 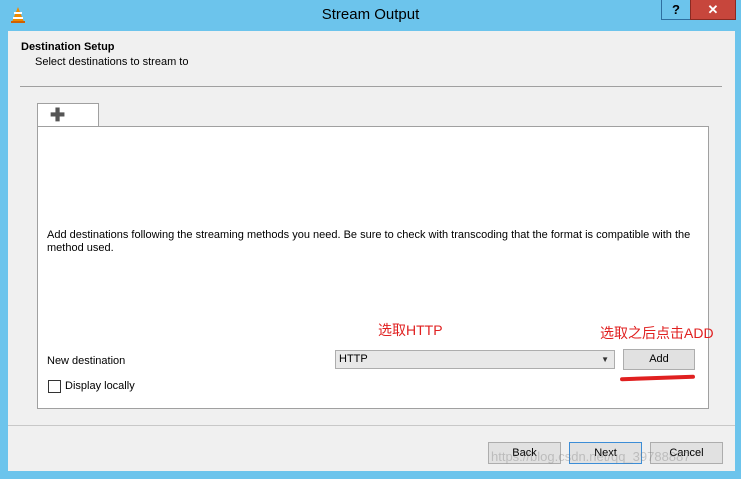 I want to click on close-button: ✕, so click(x=713, y=10).